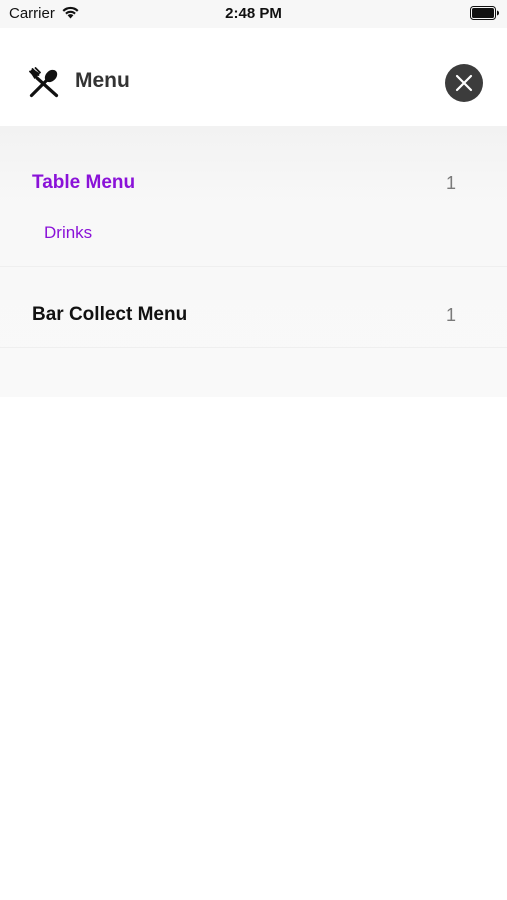 This screenshot has width=507, height=900. I want to click on battery-icon, so click(484, 13).